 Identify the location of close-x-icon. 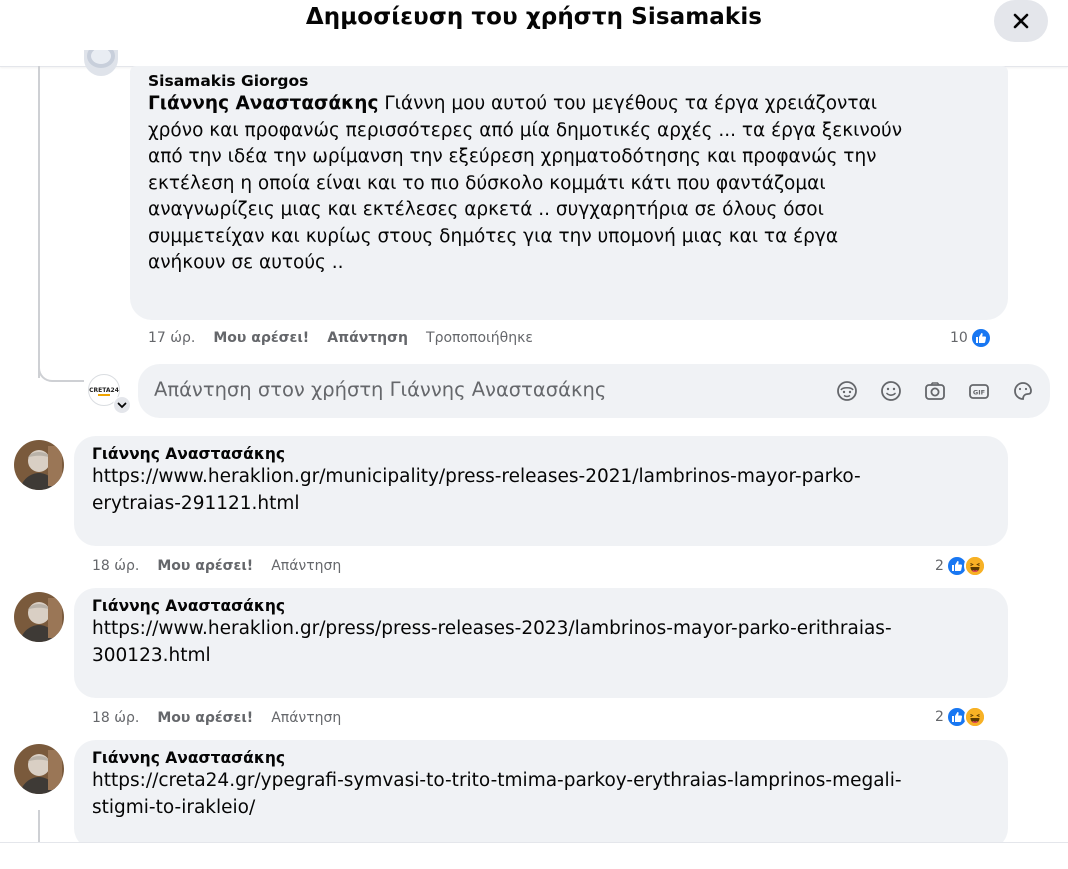
(1021, 21).